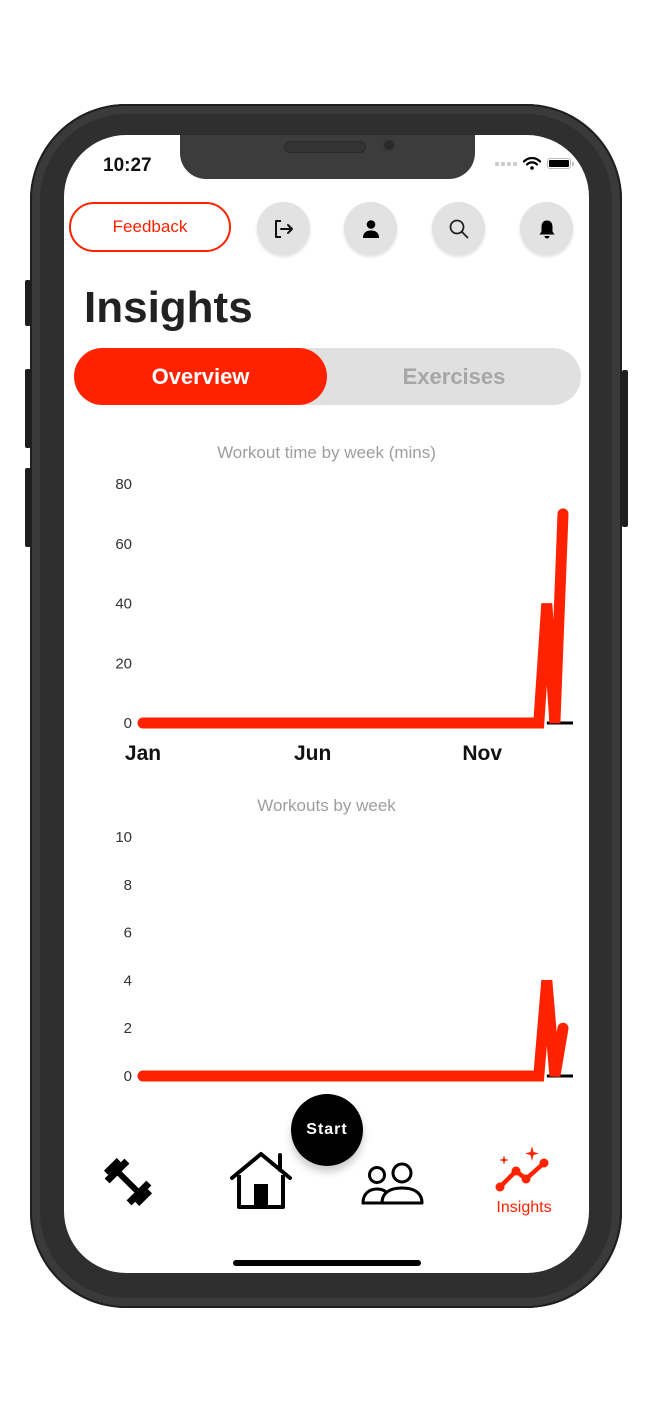 The image size is (652, 1412). I want to click on page-title: Insights, so click(168, 307).